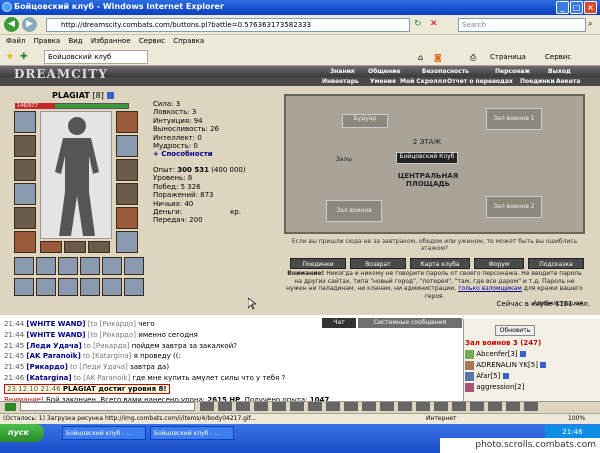  What do you see at coordinates (537, 81) in the screenshot?
I see `subnav-fights: Поединки` at bounding box center [537, 81].